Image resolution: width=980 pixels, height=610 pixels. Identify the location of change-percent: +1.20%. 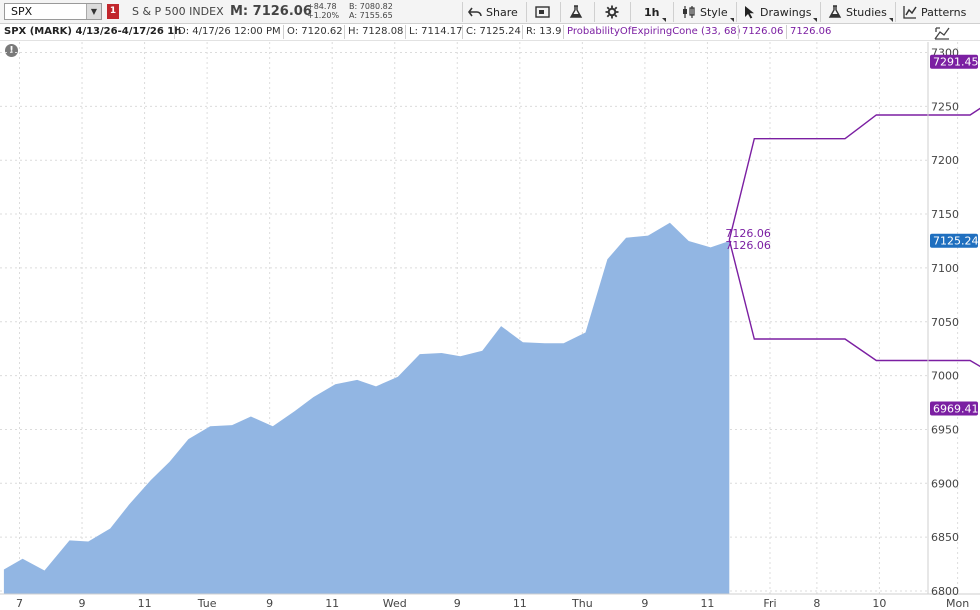
(323, 15).